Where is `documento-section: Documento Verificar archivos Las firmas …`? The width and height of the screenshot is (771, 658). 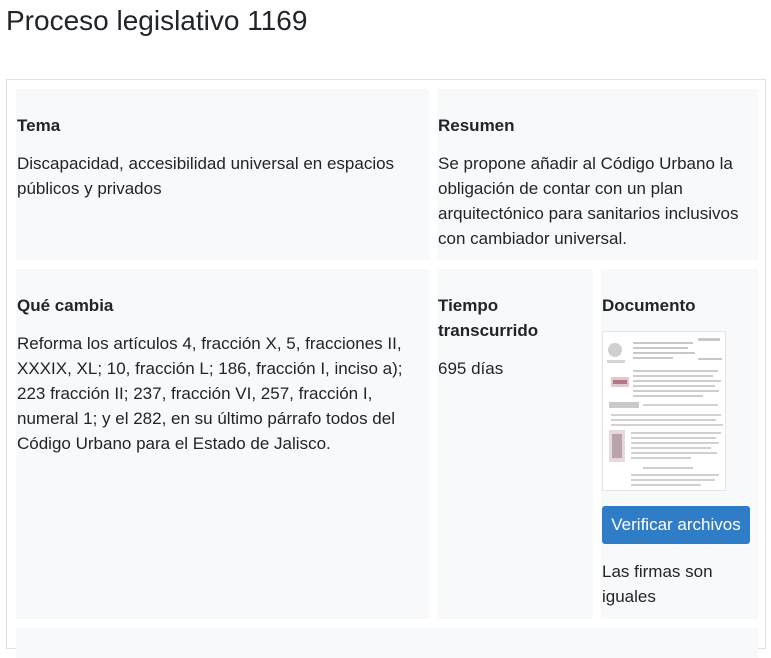
documento-section: Documento Verificar archivos Las firmas … is located at coordinates (679, 444).